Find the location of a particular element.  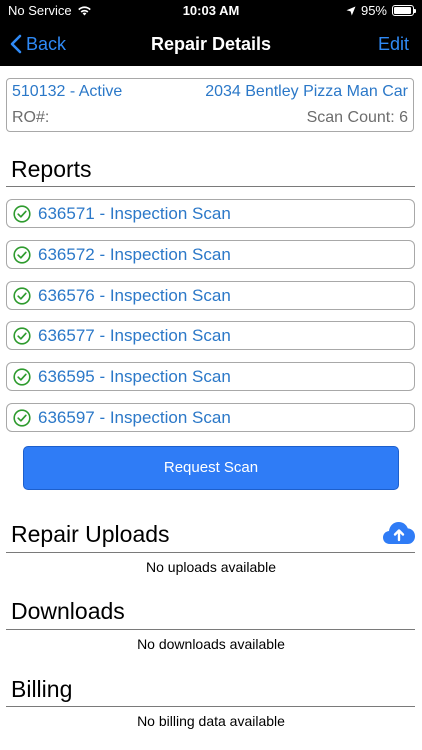

edit-button: Edit is located at coordinates (393, 44).